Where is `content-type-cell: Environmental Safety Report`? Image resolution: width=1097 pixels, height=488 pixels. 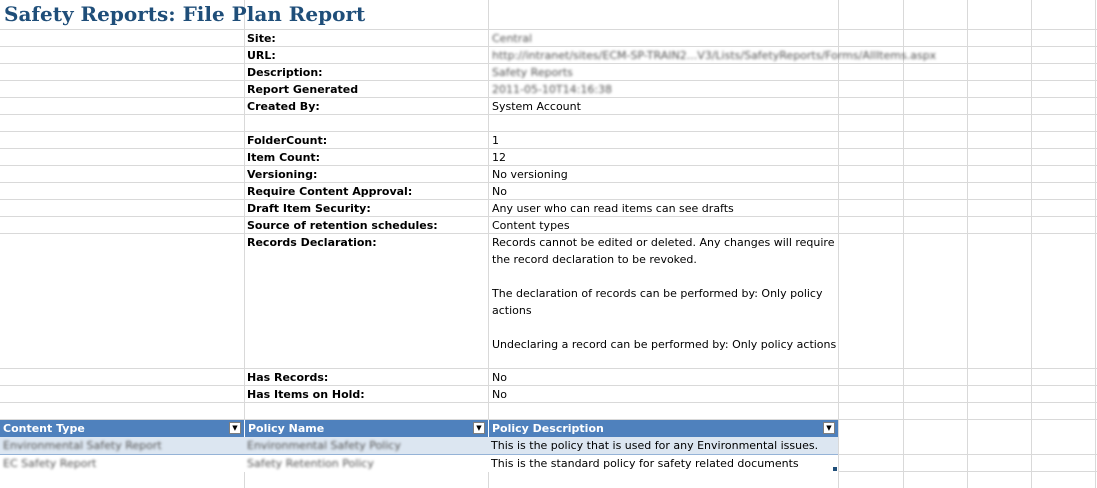 content-type-cell: Environmental Safety Report is located at coordinates (122, 445).